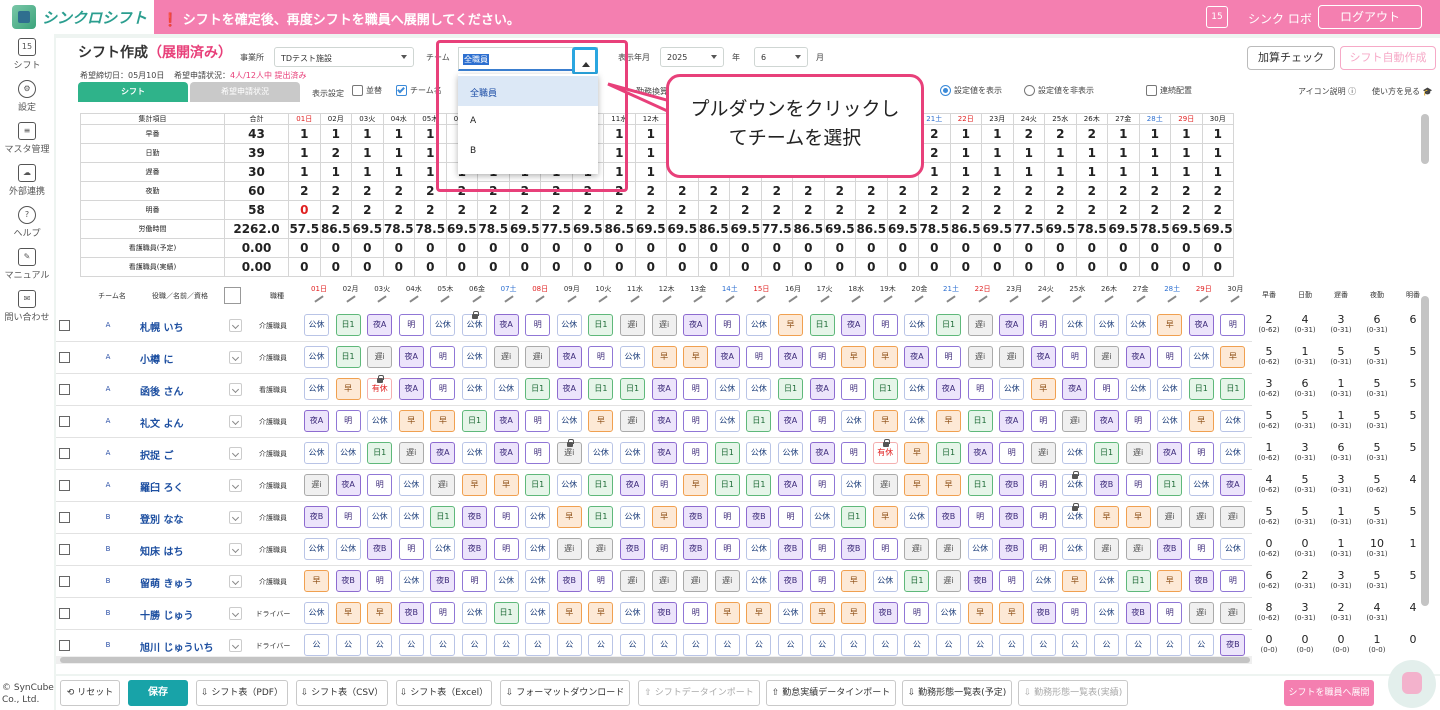  I want to click on nav-item-5: ✎ マニュアル, so click(27, 264).